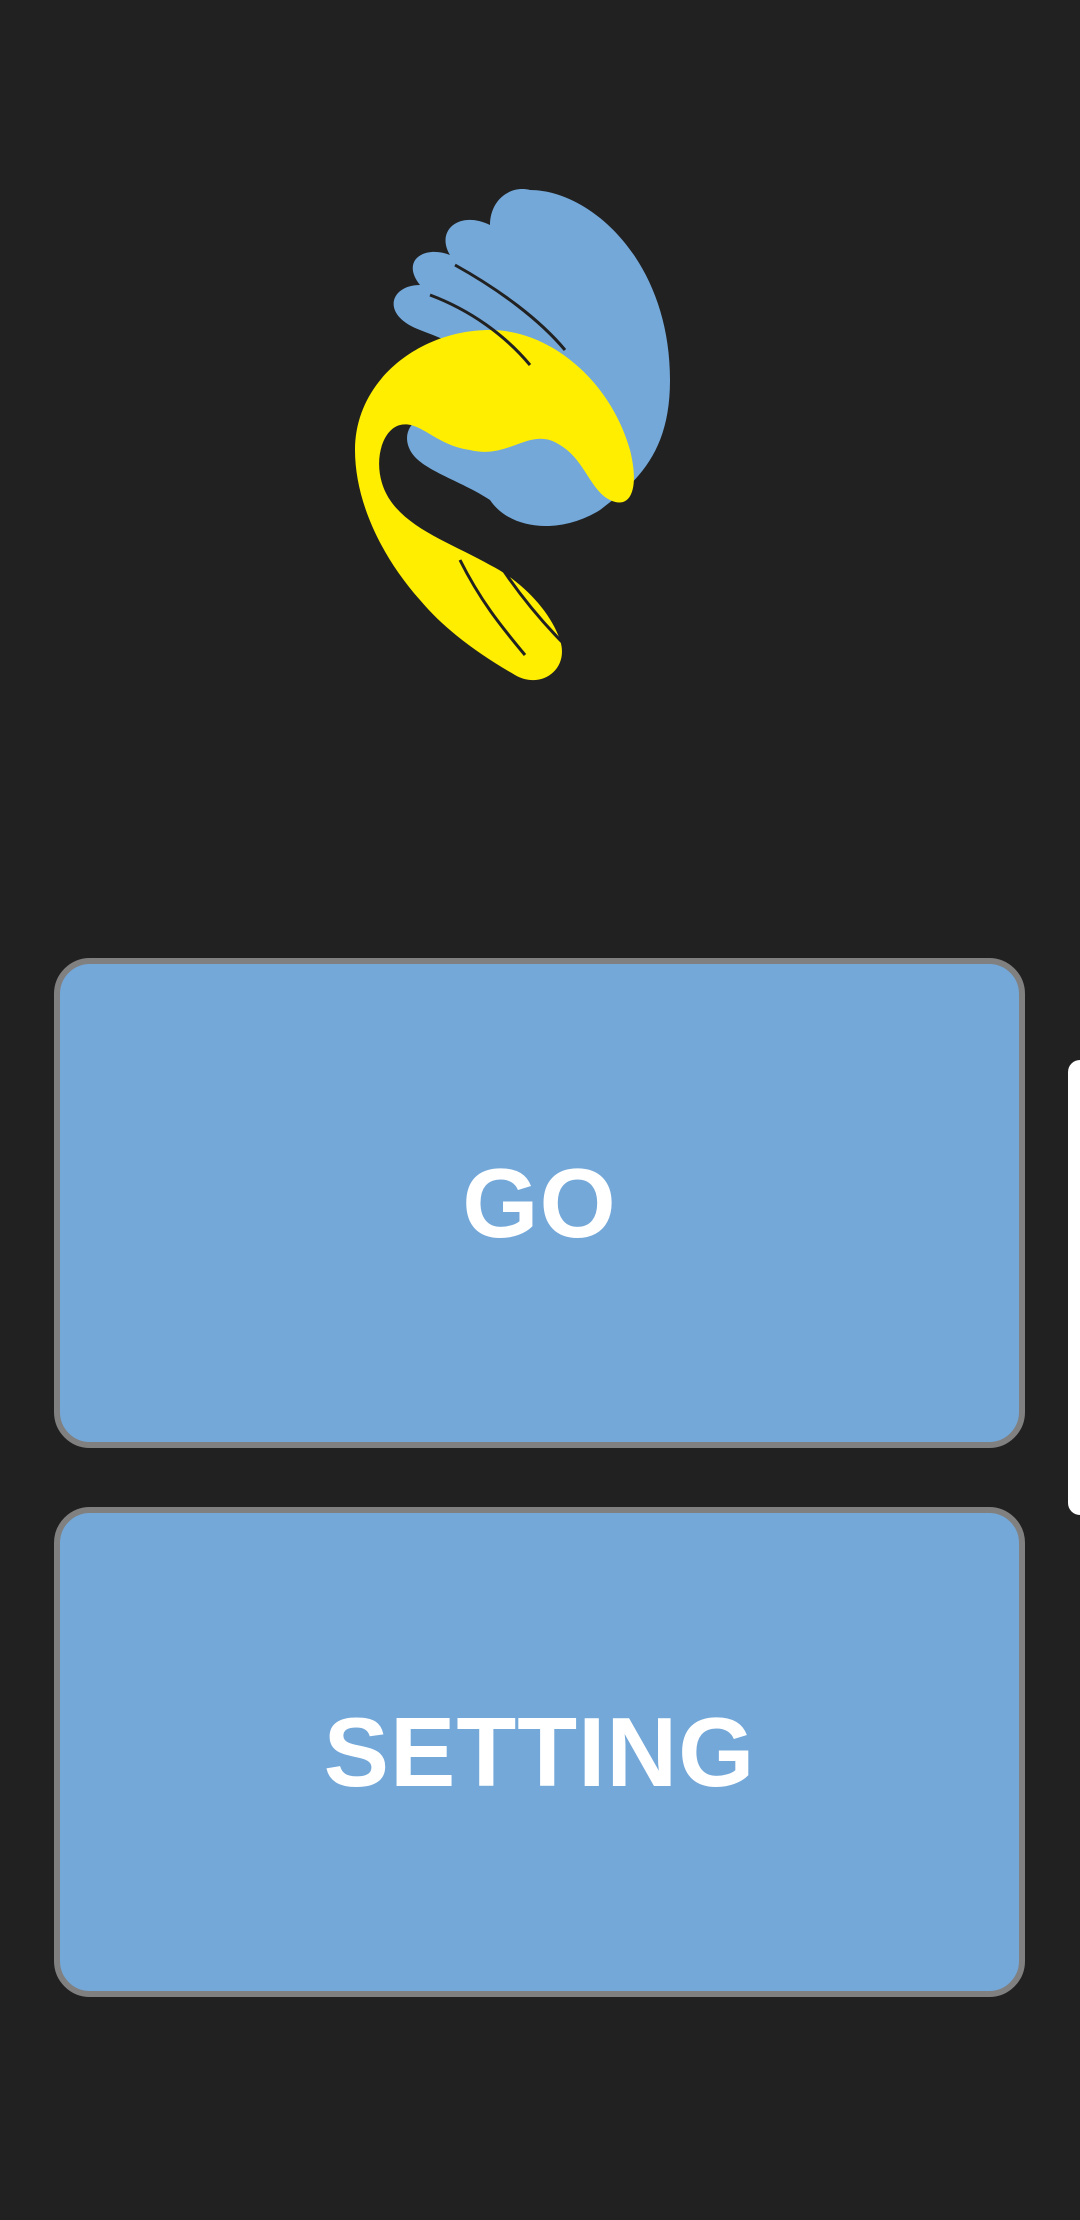  Describe the element at coordinates (1074, 1287) in the screenshot. I see `edge-panel-handle` at that location.